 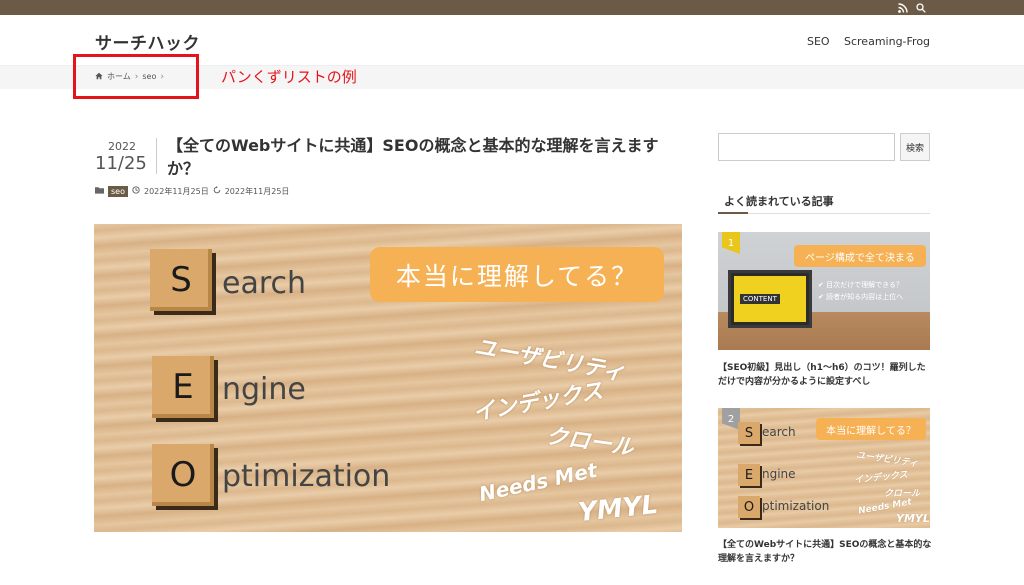 I want to click on hero-handwriting: YMYL, so click(x=618, y=509).